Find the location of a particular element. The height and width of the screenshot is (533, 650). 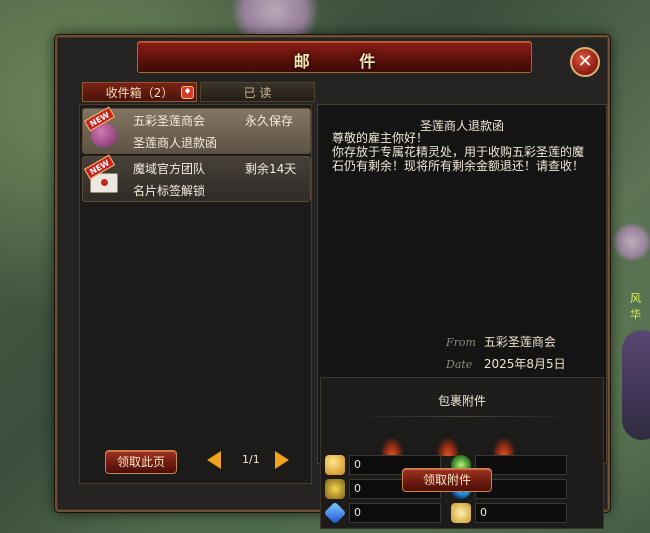

title-bar: 邮 件 is located at coordinates (334, 57).